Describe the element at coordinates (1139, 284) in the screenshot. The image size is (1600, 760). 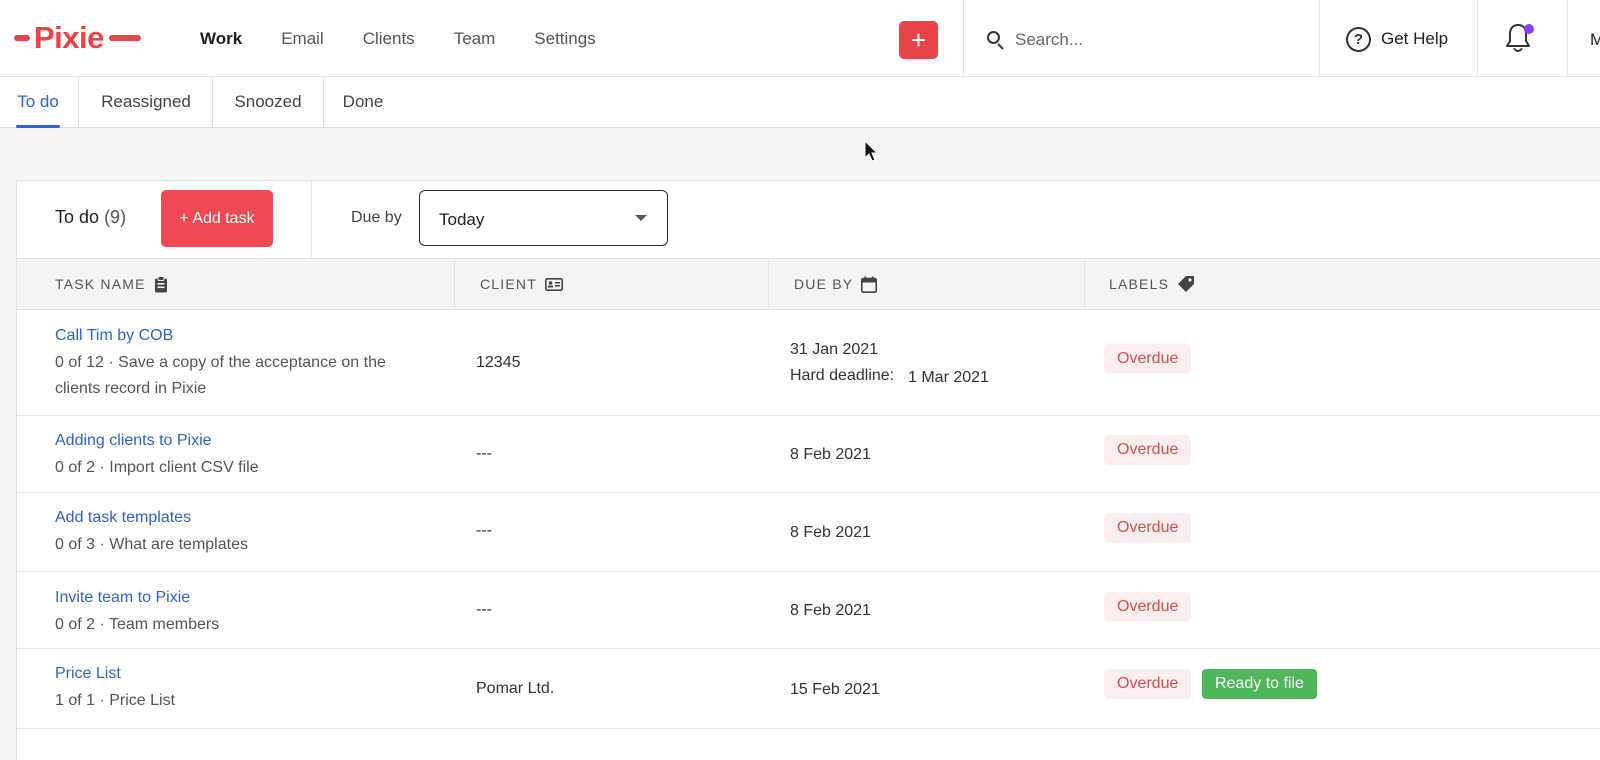
I see `column-label: LABELS` at that location.